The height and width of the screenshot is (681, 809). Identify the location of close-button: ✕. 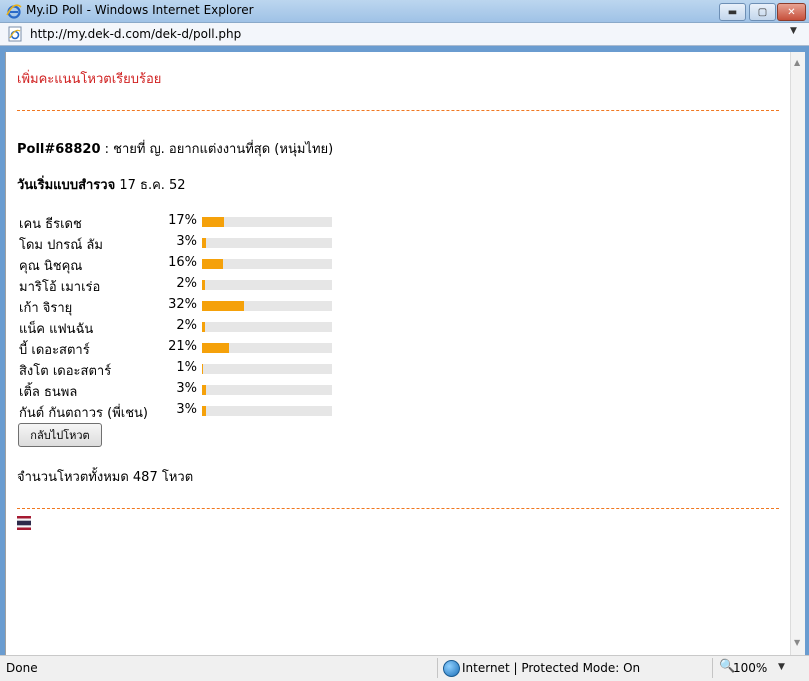
(791, 12).